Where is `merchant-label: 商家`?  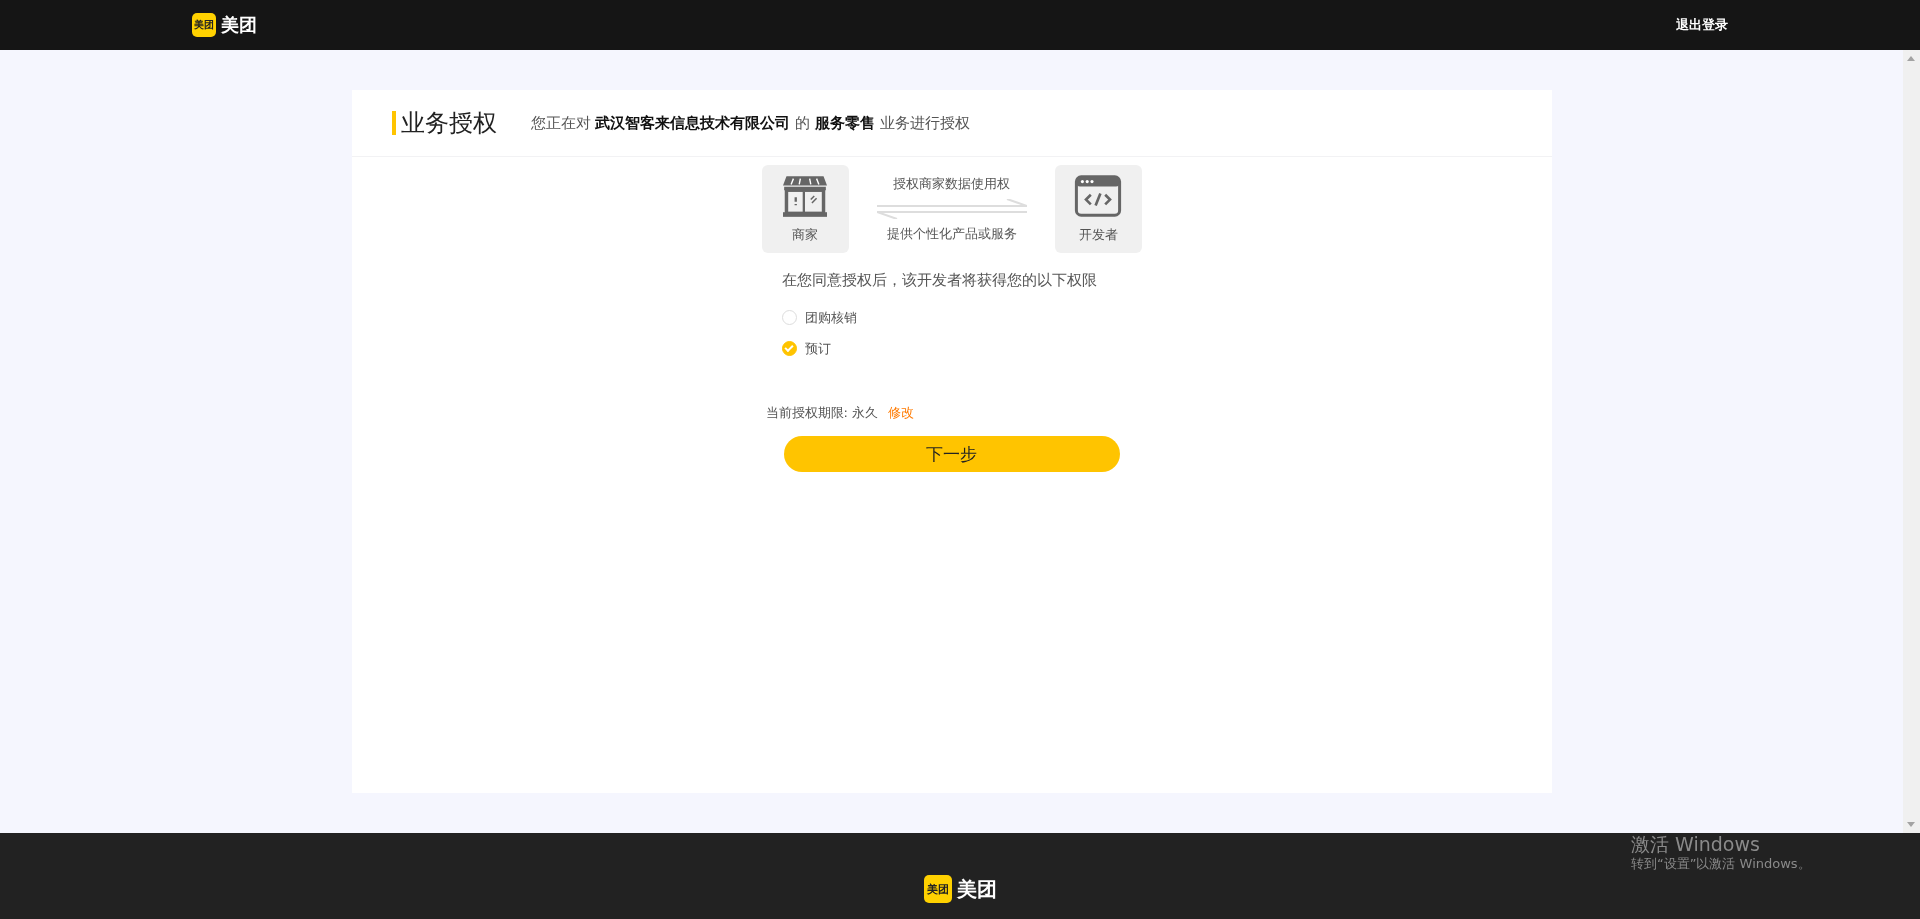 merchant-label: 商家 is located at coordinates (805, 235).